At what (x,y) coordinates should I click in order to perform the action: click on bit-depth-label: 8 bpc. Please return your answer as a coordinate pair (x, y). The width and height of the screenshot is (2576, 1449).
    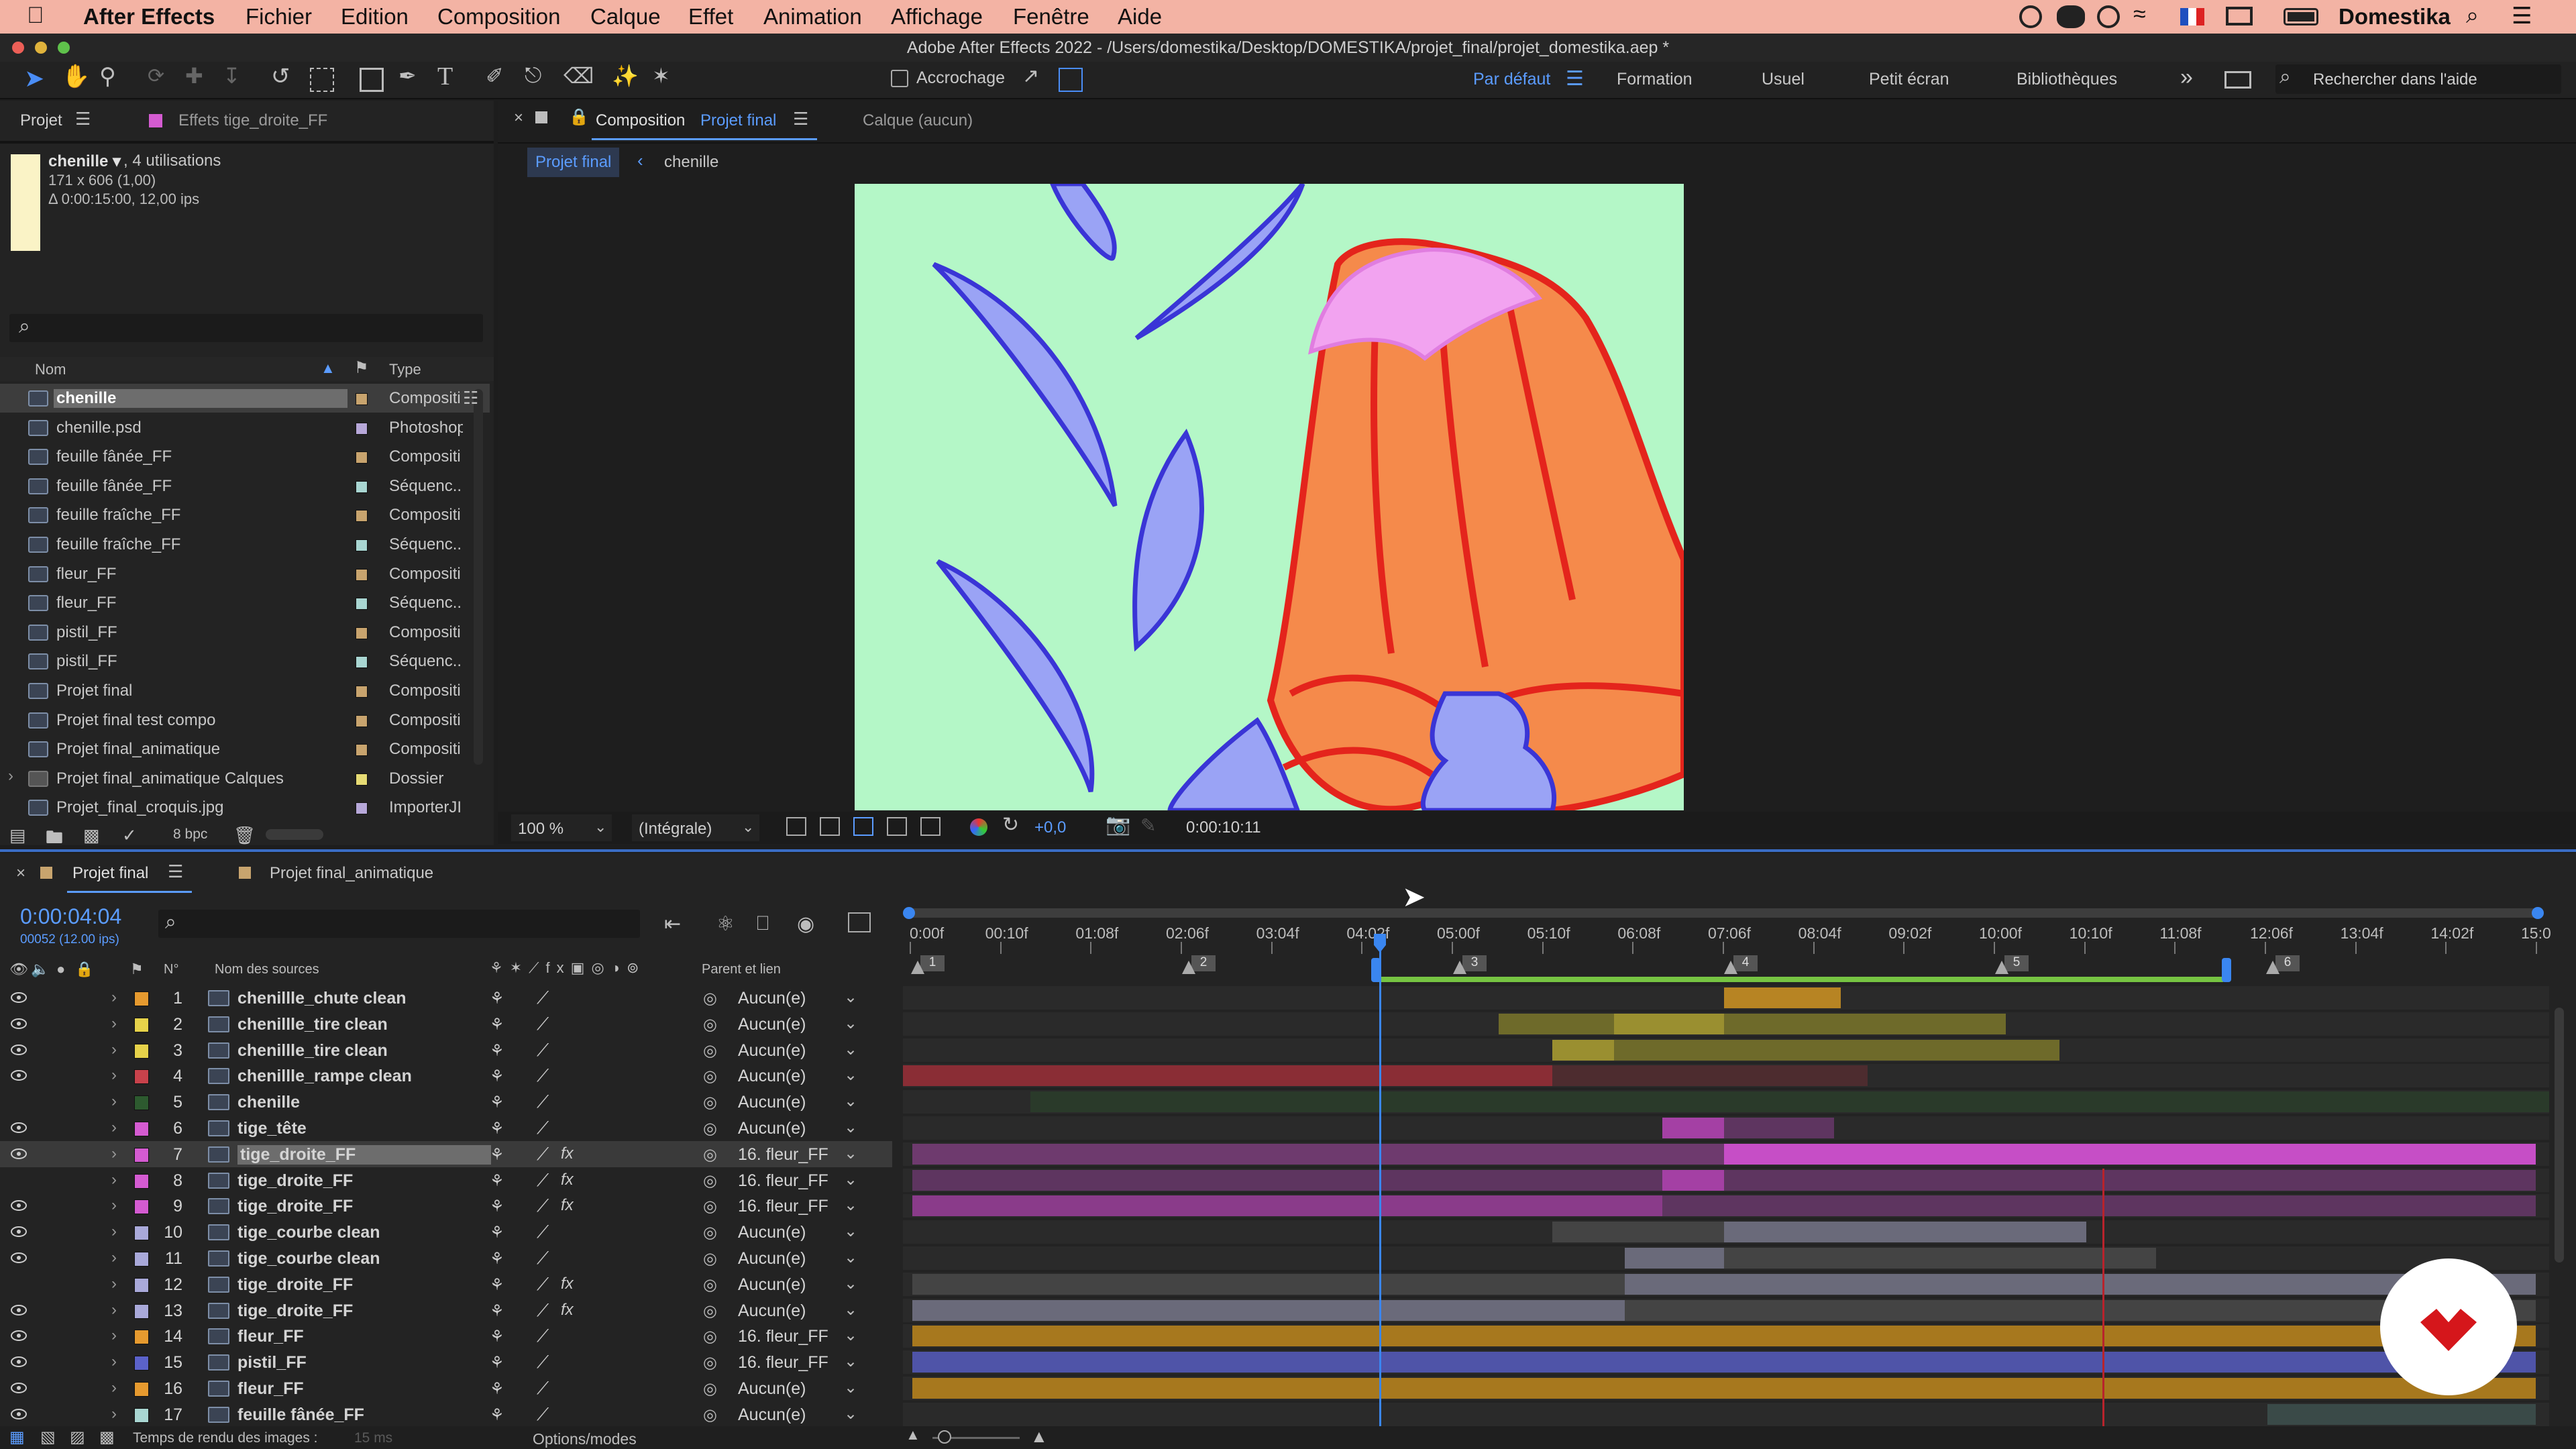
    Looking at the image, I should click on (190, 834).